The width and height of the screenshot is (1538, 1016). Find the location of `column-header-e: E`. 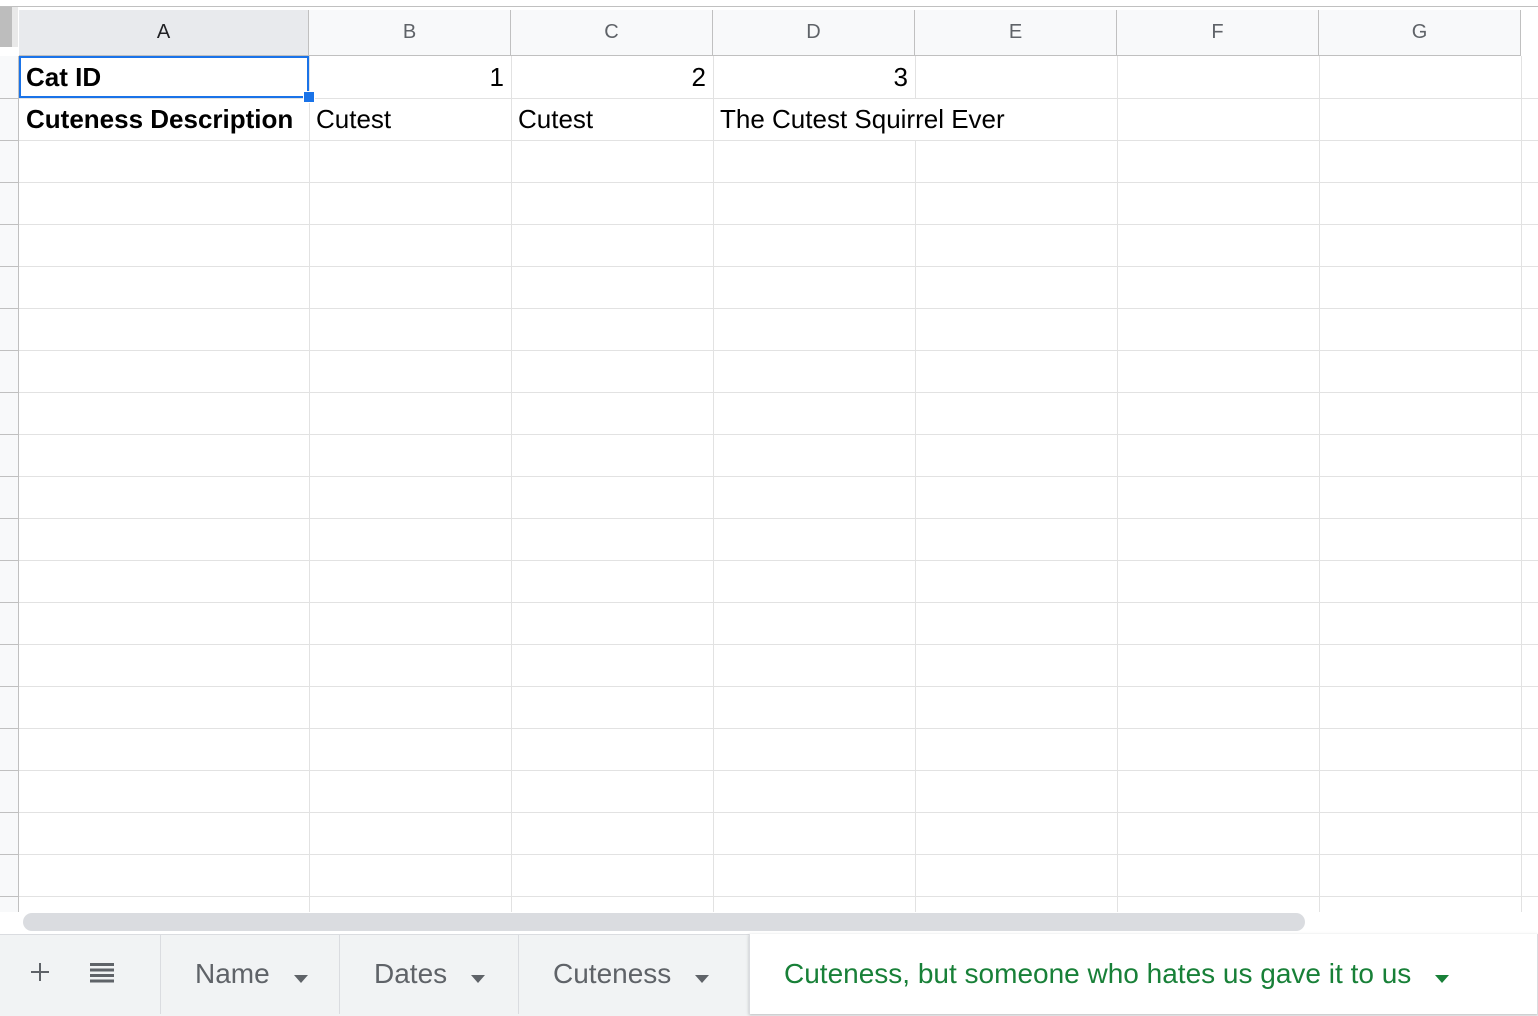

column-header-e: E is located at coordinates (1016, 33).